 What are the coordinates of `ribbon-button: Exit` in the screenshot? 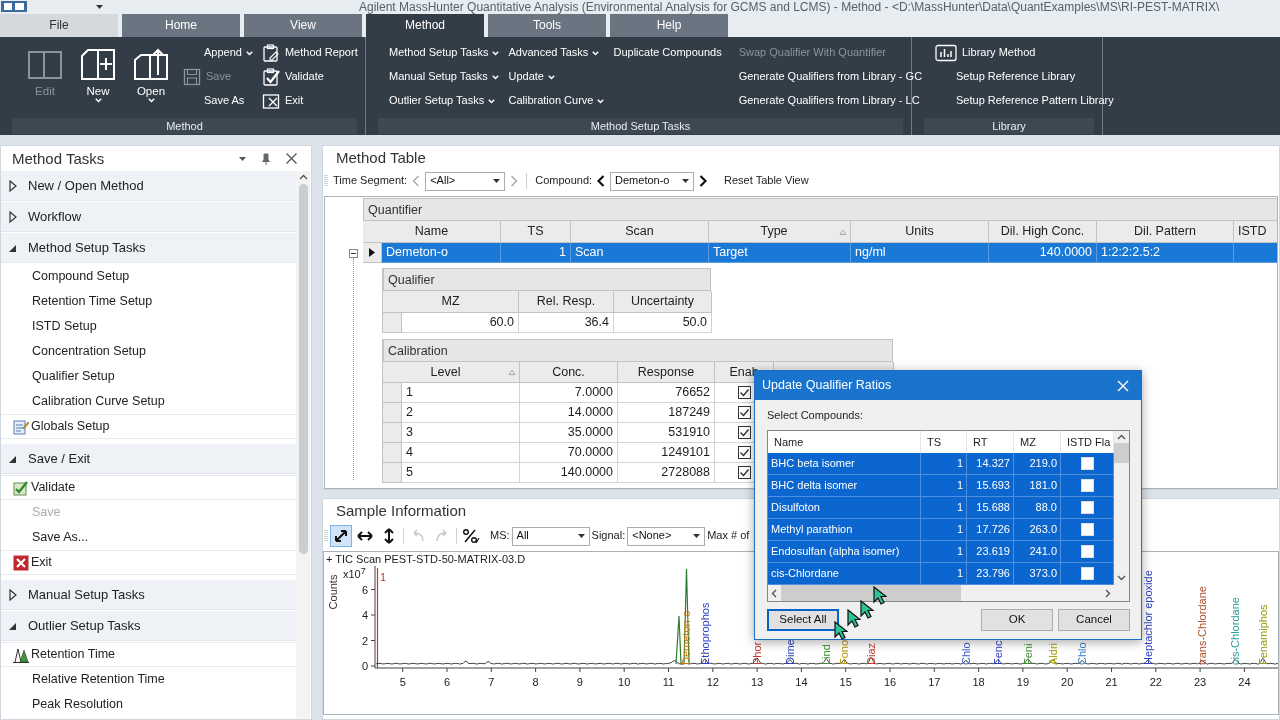 It's located at (309, 101).